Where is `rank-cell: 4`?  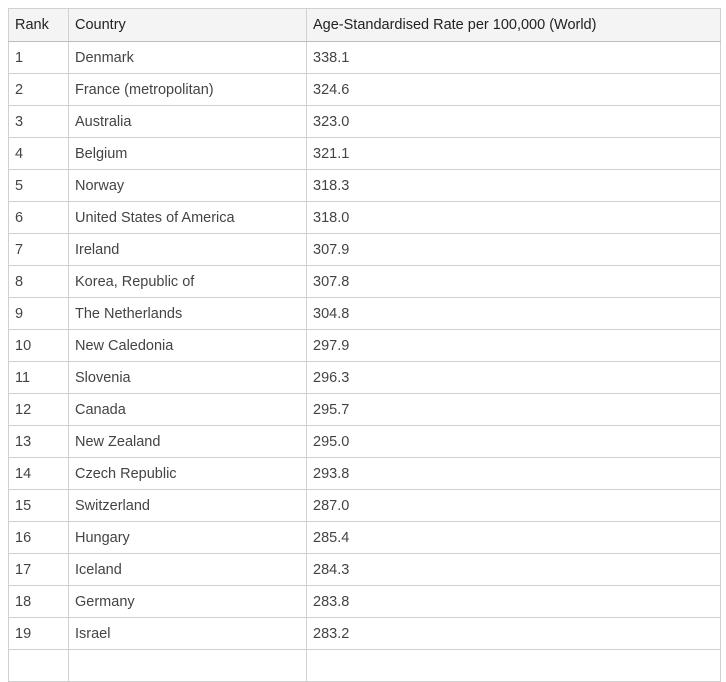
rank-cell: 4 is located at coordinates (38, 153).